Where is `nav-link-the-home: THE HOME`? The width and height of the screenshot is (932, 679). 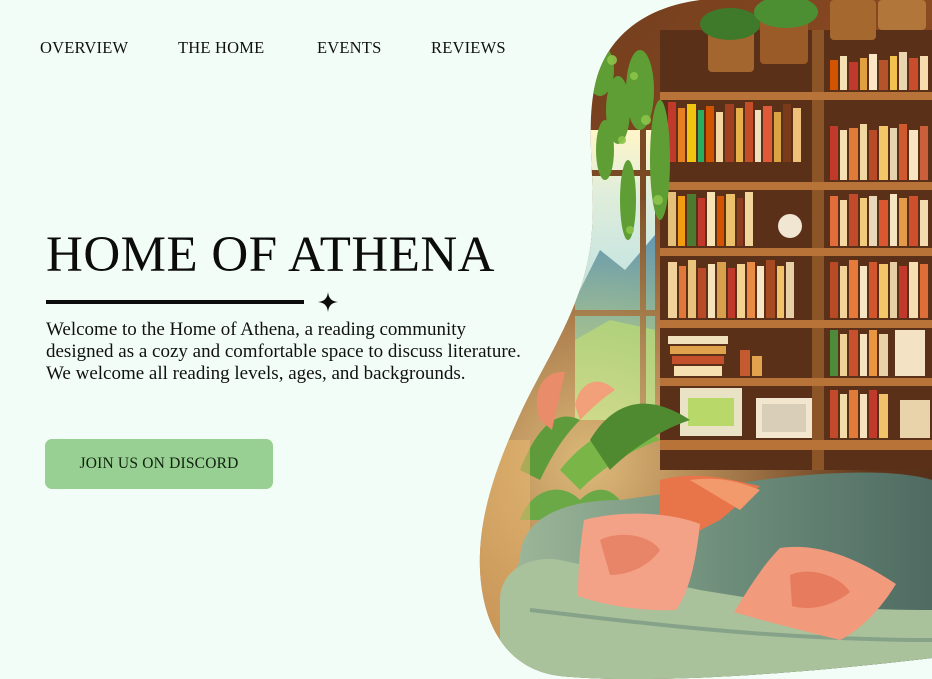
nav-link-the-home: THE HOME is located at coordinates (221, 48).